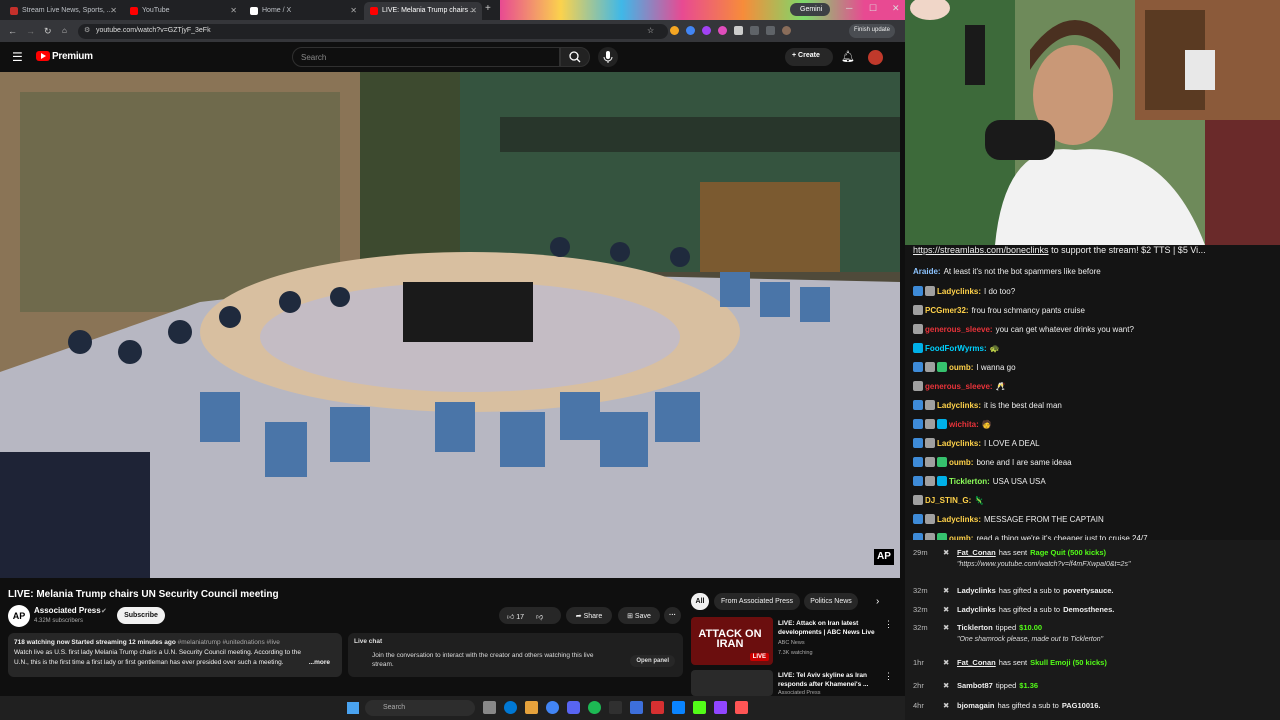 The image size is (1280, 720). What do you see at coordinates (183, 11) in the screenshot?
I see `browser-tab-2: YouTube ✕` at bounding box center [183, 11].